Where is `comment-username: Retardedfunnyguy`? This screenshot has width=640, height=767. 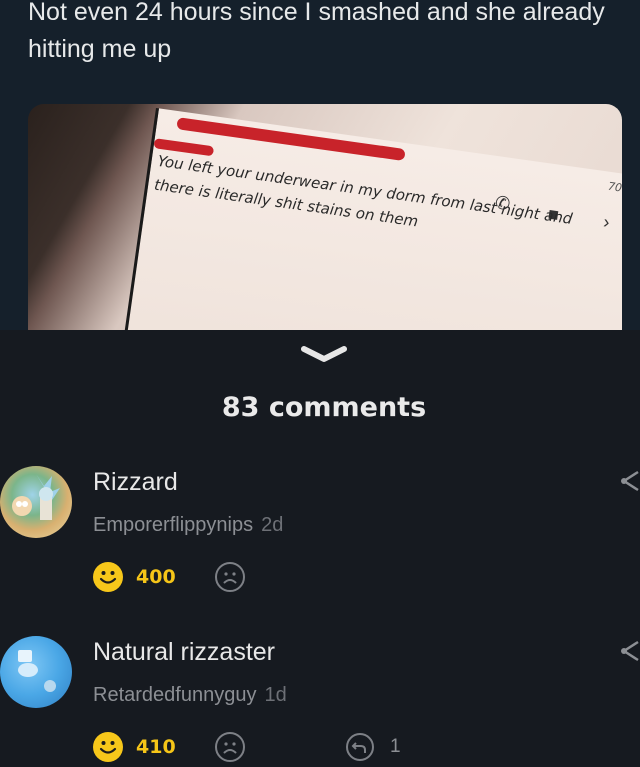
comment-username: Retardedfunnyguy is located at coordinates (174, 695).